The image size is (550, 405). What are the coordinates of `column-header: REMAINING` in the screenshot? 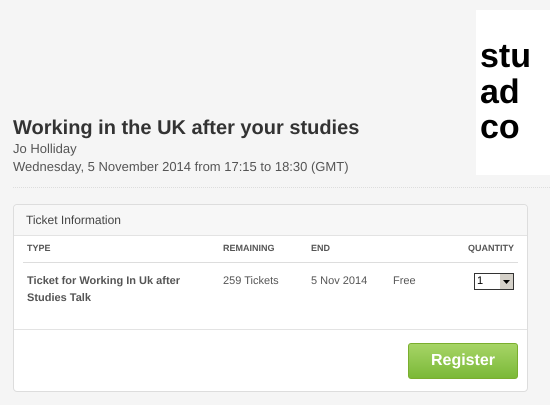 It's located at (248, 248).